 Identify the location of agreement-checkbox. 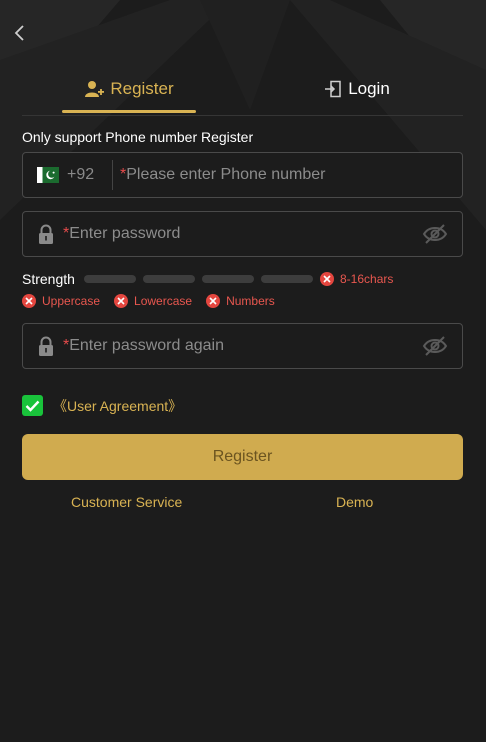
(32, 405).